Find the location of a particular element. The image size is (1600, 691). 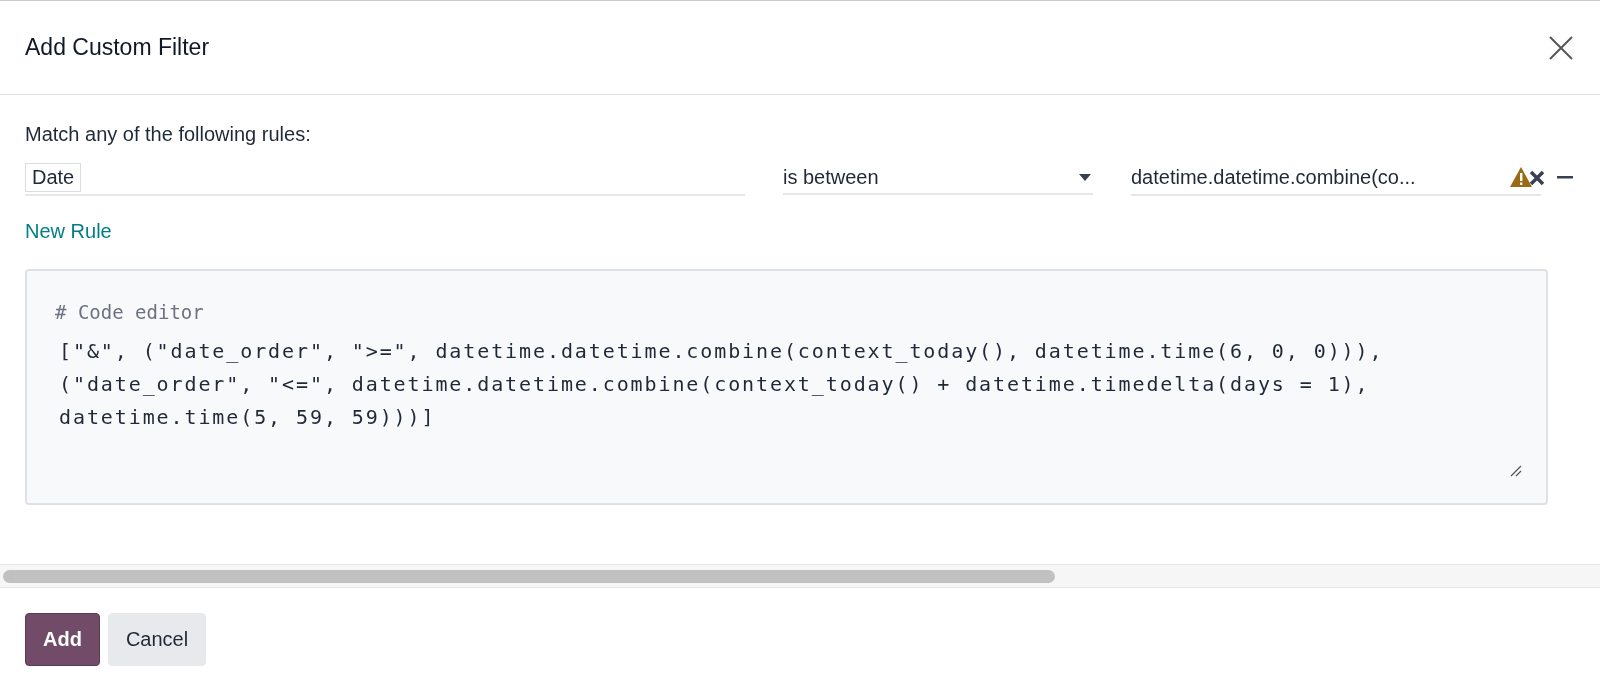

new-rule-link: New Rule is located at coordinates (68, 231).